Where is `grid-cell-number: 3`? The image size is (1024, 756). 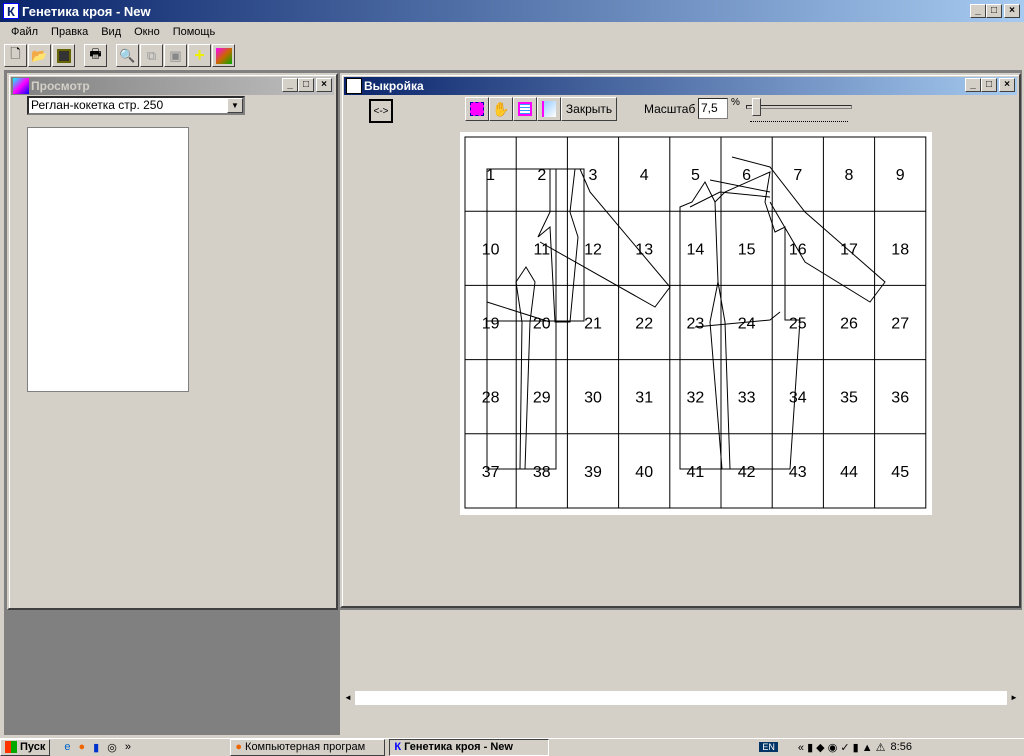
grid-cell-number: 3 is located at coordinates (593, 175).